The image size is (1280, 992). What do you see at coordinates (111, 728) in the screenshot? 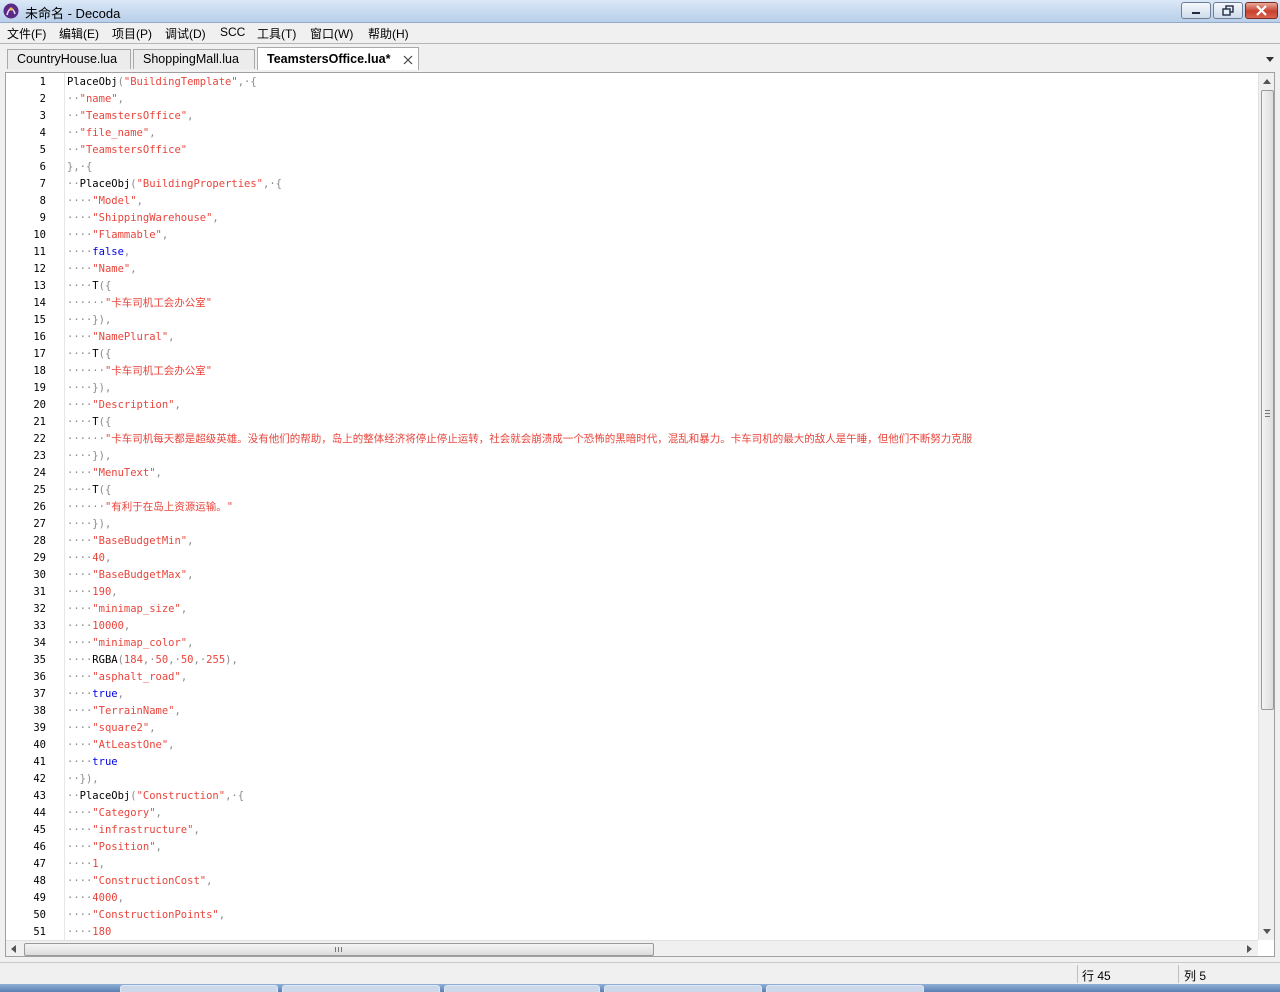
I see `code-line: ····"square2",` at bounding box center [111, 728].